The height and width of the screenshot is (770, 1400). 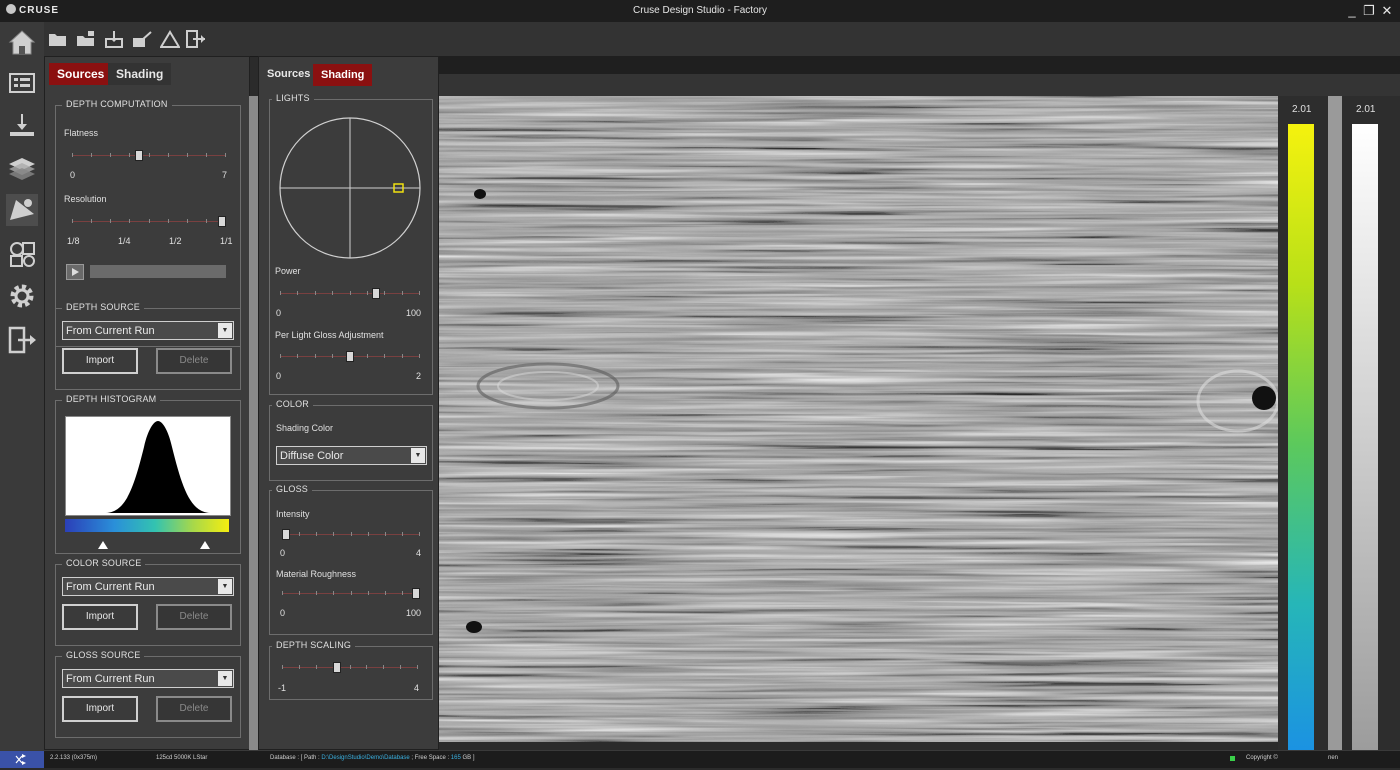 I want to click on flatness-slider, so click(x=149, y=156).